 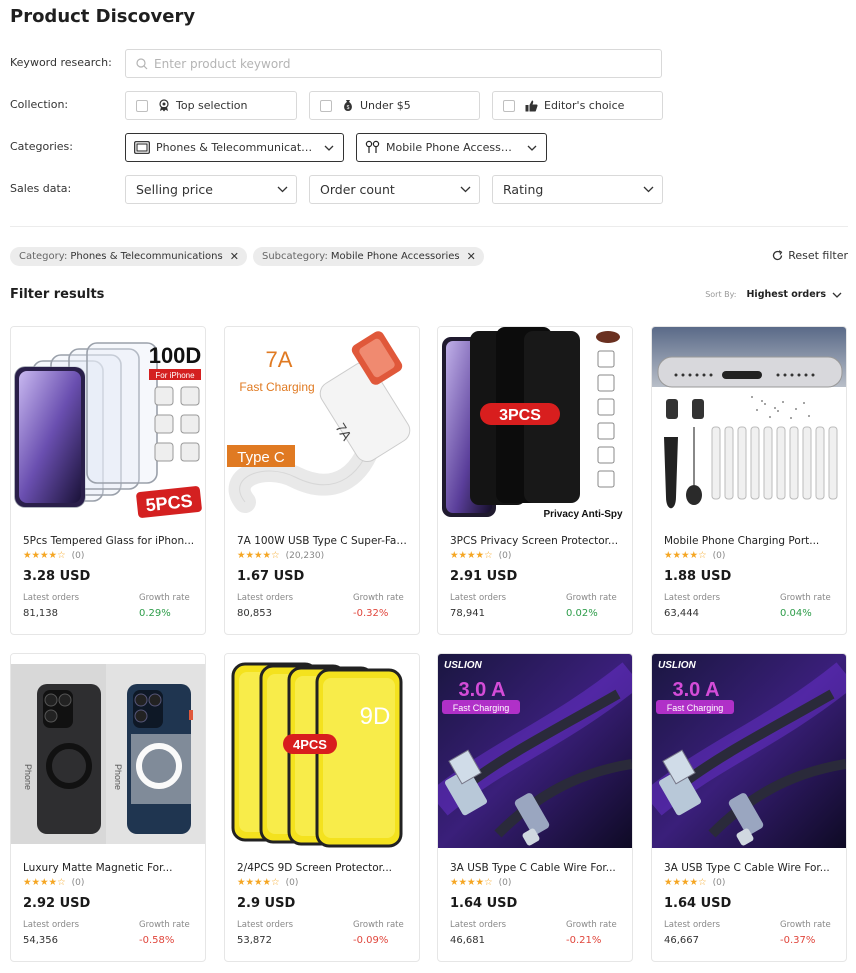 I want to click on growth-rate-value: -0.09%, so click(x=371, y=940).